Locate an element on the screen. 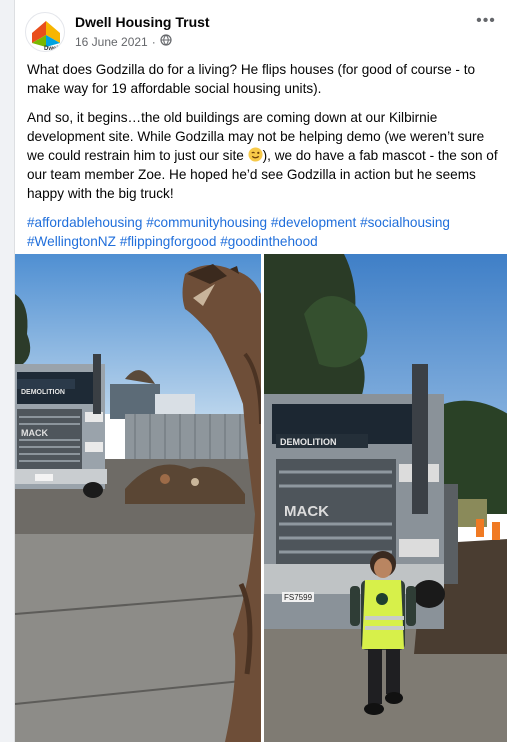 Image resolution: width=507 pixels, height=742 pixels. hashtag-link: #WellingtonNZ is located at coordinates (71, 241).